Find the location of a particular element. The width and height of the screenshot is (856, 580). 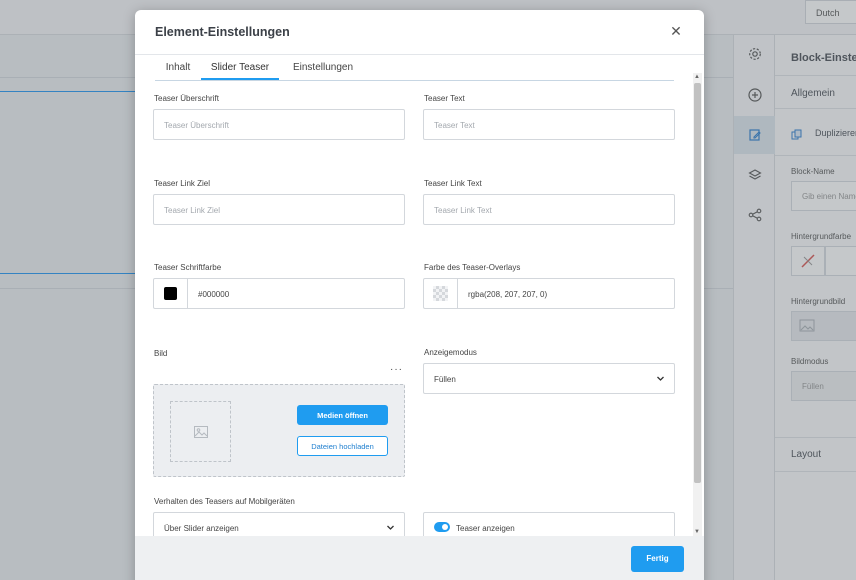

teaser-heading-label: Teaser Überschrift is located at coordinates (186, 98).